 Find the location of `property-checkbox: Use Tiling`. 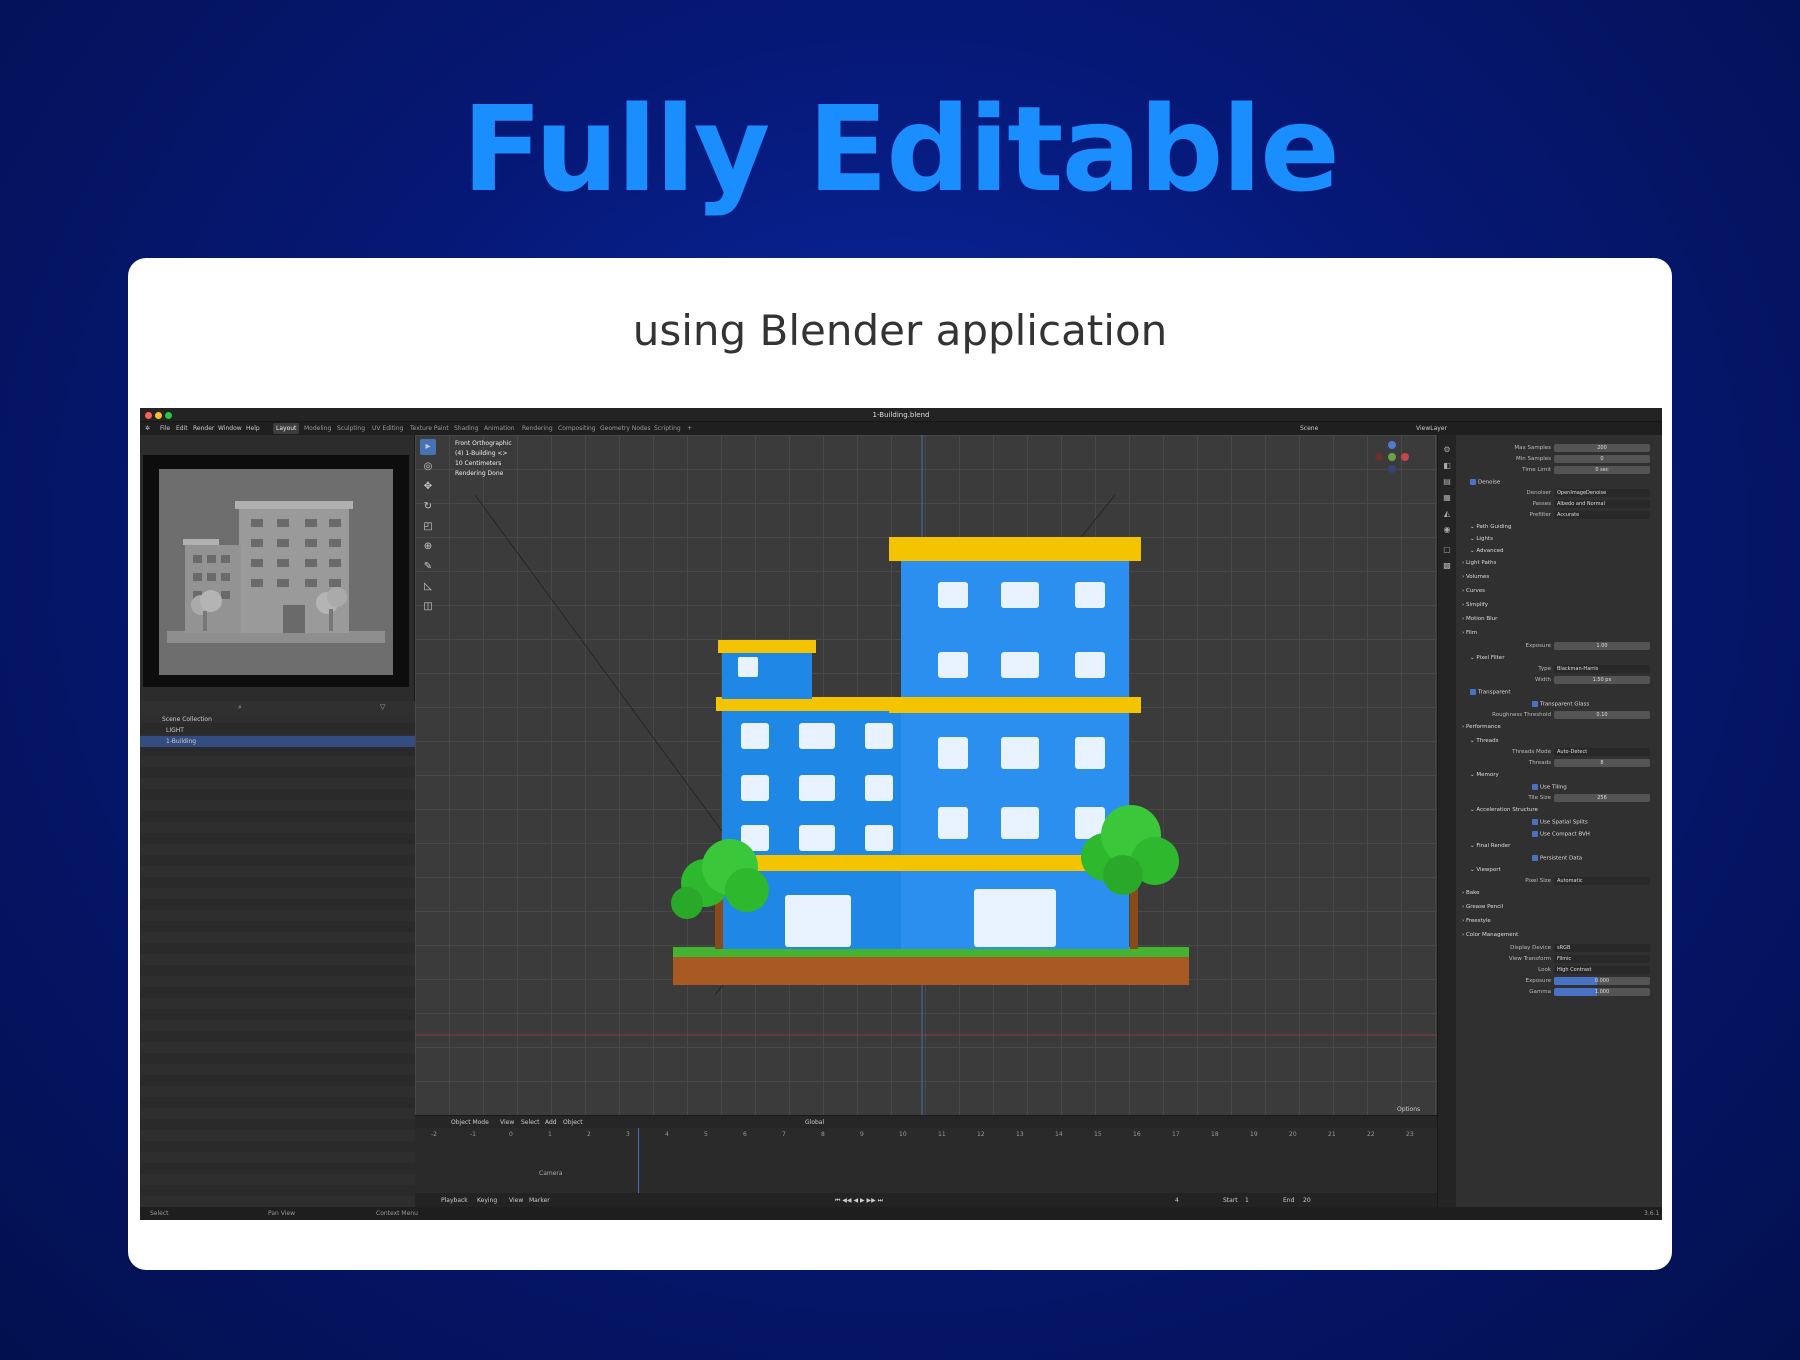

property-checkbox: Use Tiling is located at coordinates (1549, 787).